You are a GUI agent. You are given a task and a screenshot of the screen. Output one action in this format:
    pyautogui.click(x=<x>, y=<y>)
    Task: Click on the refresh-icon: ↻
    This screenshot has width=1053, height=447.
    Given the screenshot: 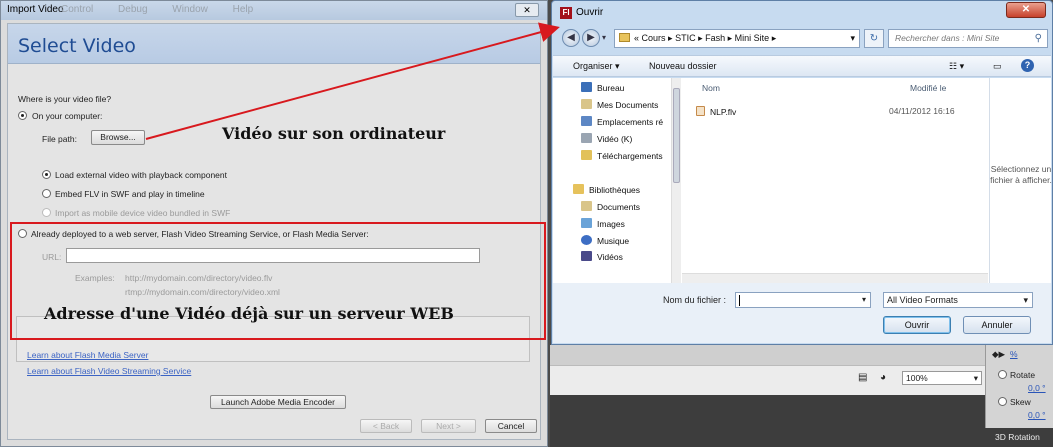 What is the action you would take?
    pyautogui.click(x=874, y=38)
    